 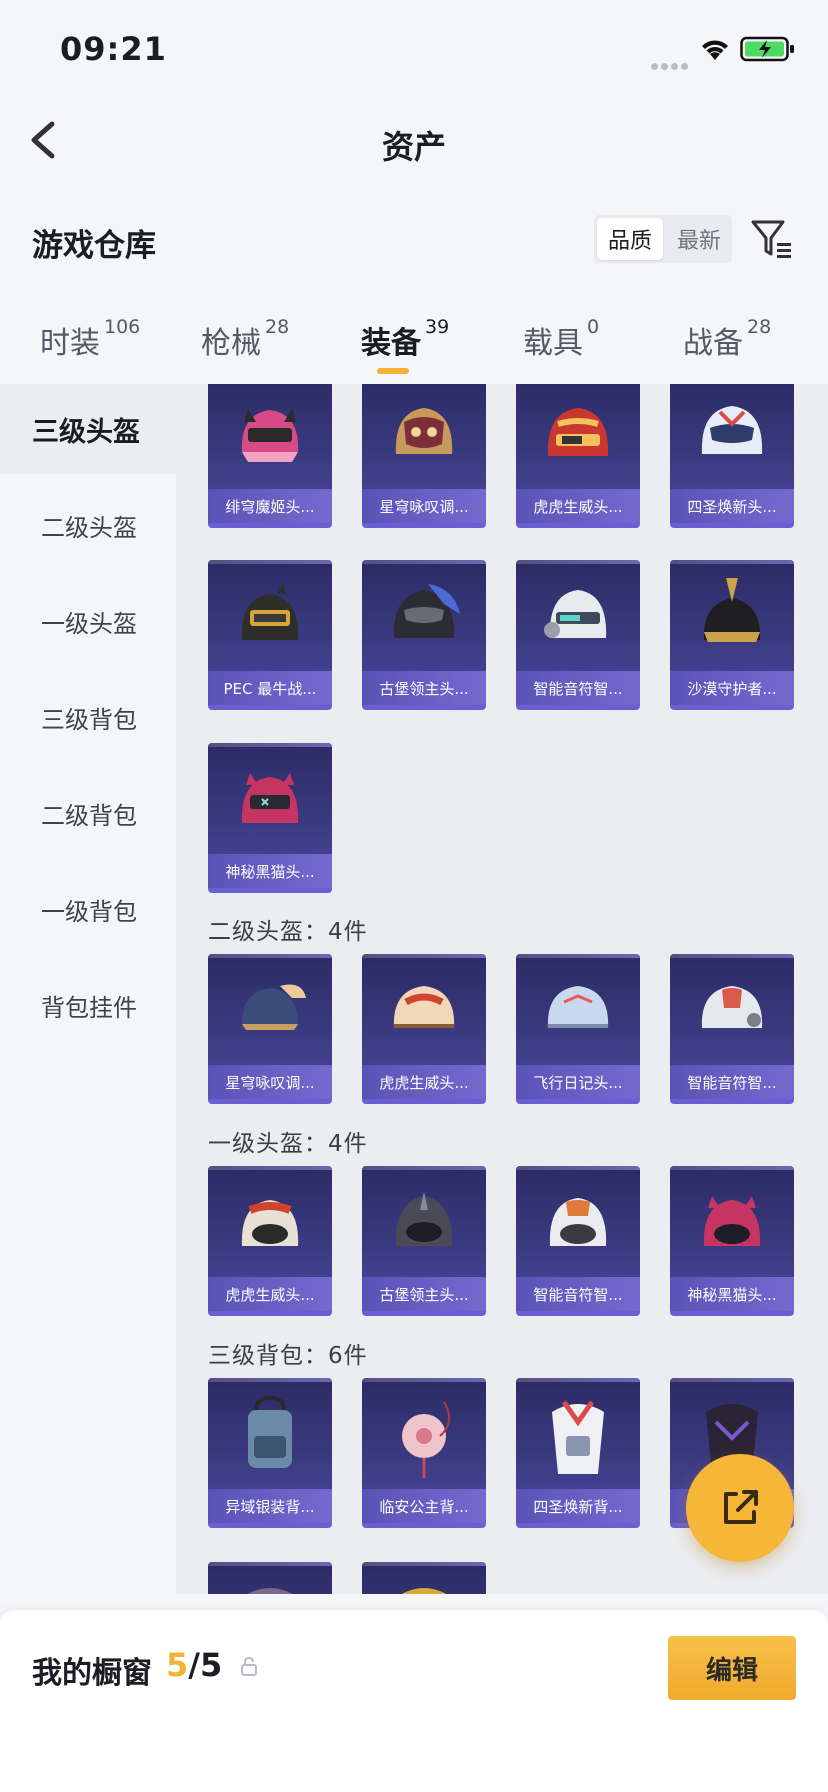 I want to click on wifi-icon, so click(x=715, y=50).